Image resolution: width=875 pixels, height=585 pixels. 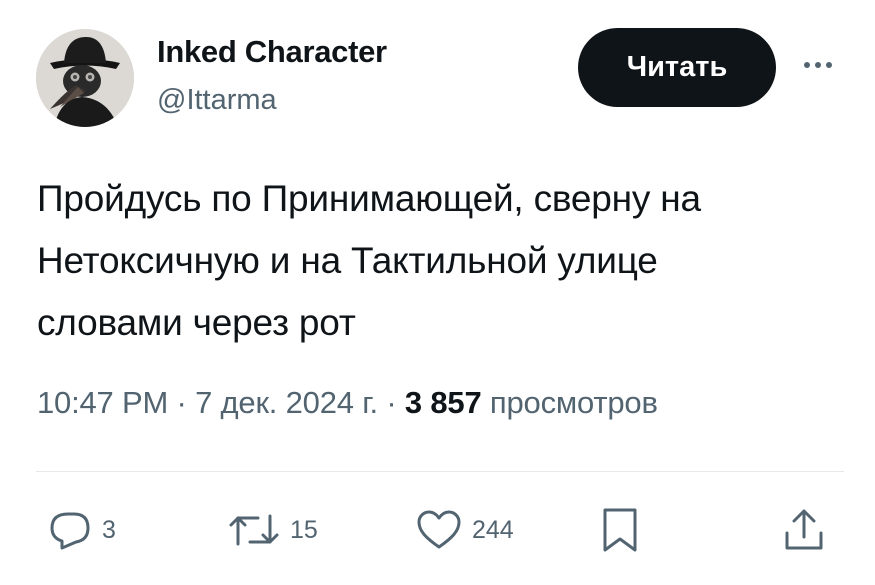 I want to click on bookmark-button, so click(x=620, y=530).